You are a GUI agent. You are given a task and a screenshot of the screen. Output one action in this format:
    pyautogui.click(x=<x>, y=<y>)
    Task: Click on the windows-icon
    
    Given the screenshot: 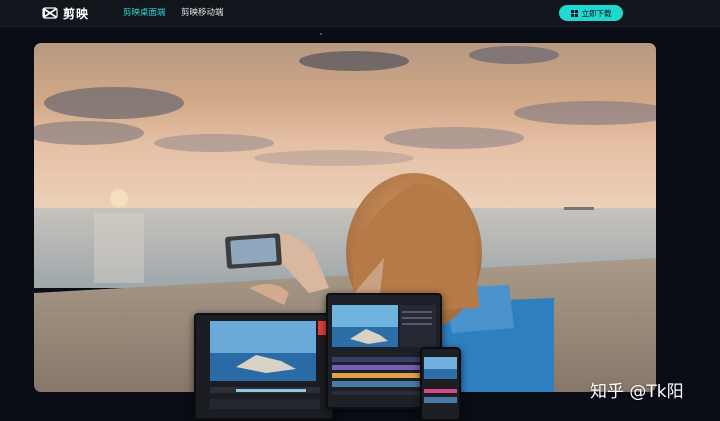 What is the action you would take?
    pyautogui.click(x=574, y=13)
    